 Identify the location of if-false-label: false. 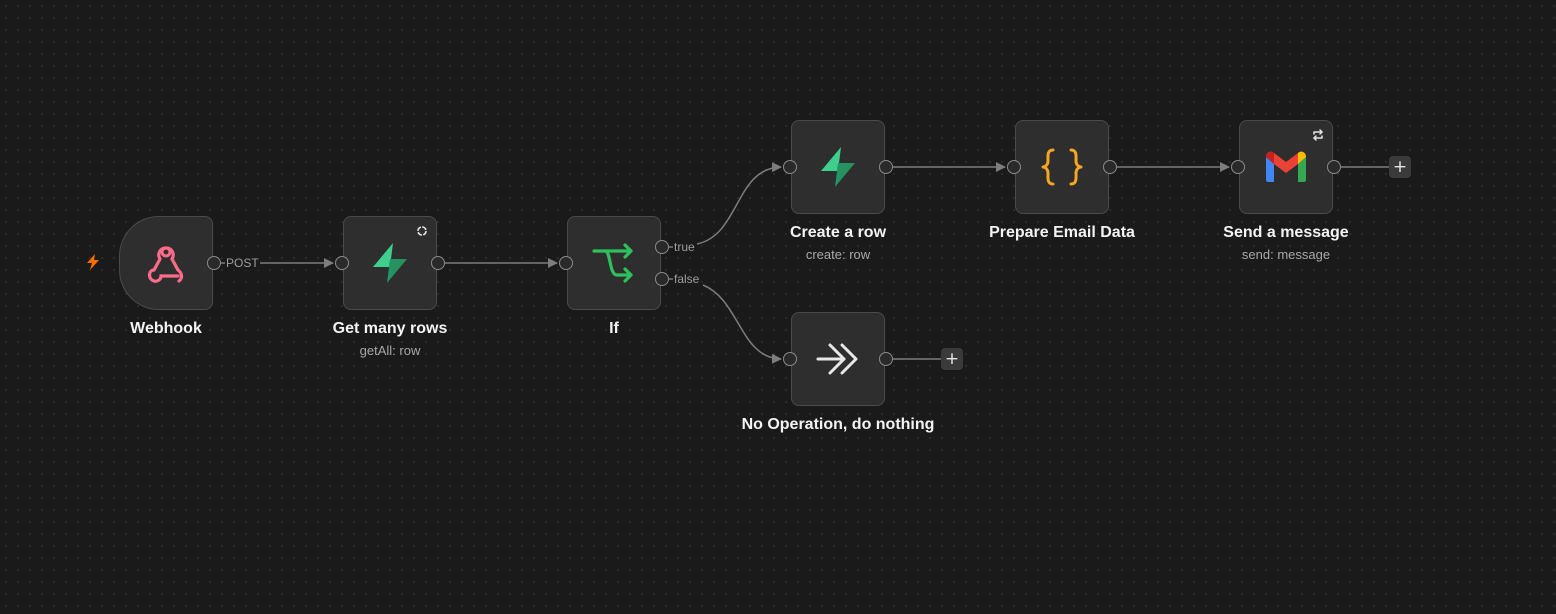
(687, 279).